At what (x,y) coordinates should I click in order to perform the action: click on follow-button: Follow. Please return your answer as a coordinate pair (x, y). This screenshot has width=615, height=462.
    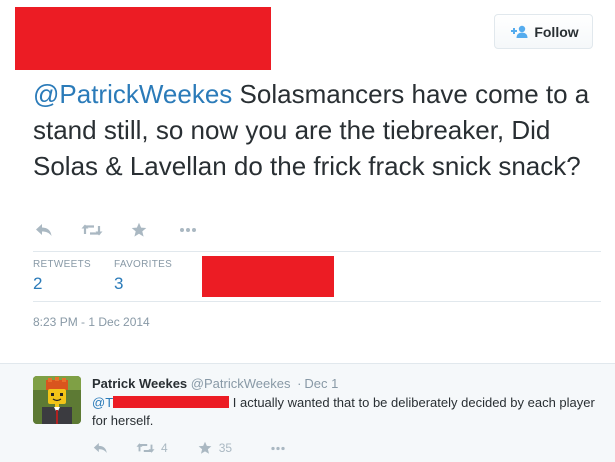
    Looking at the image, I should click on (543, 31).